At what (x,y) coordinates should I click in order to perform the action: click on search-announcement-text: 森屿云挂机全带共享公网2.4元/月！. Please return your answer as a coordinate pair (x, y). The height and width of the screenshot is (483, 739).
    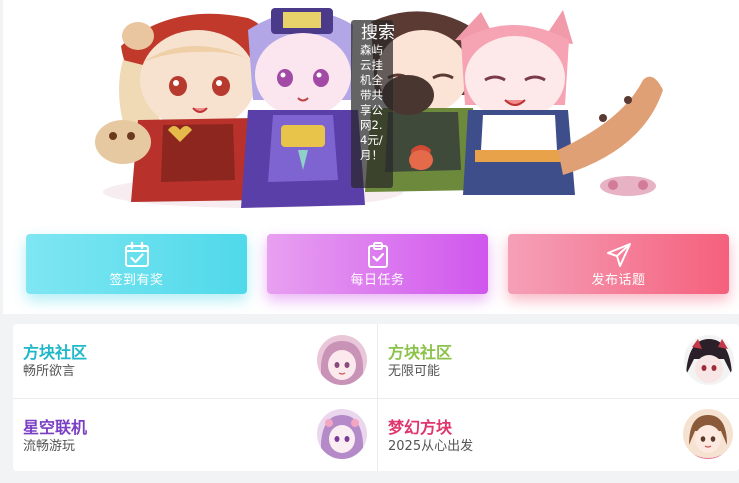
    Looking at the image, I should click on (371, 102).